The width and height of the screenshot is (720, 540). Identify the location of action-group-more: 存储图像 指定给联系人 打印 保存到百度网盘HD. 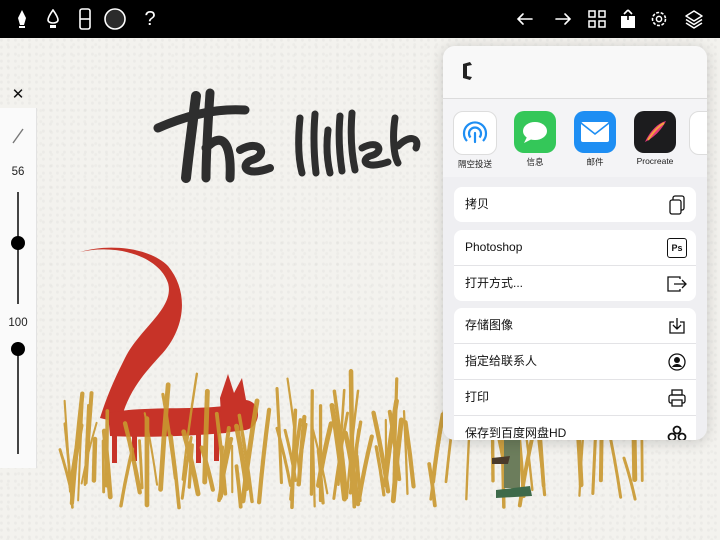
(575, 374).